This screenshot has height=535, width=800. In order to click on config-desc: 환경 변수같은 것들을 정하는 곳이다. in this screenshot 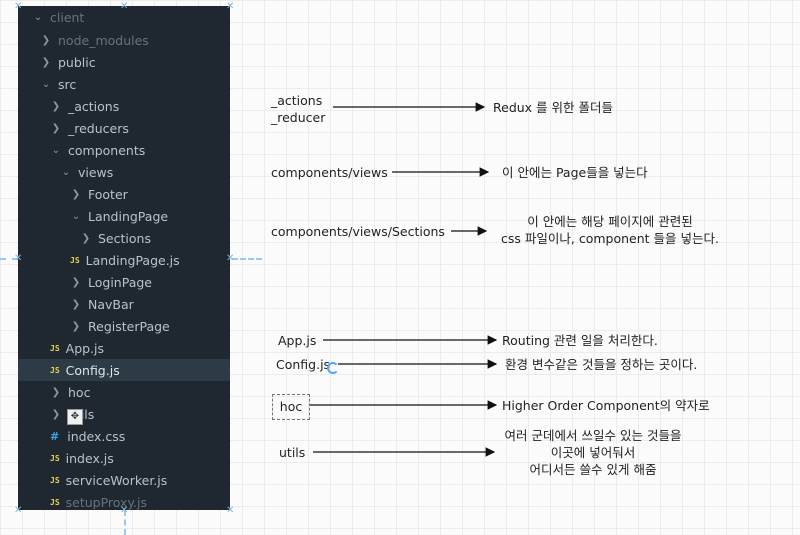, I will do `click(601, 364)`.